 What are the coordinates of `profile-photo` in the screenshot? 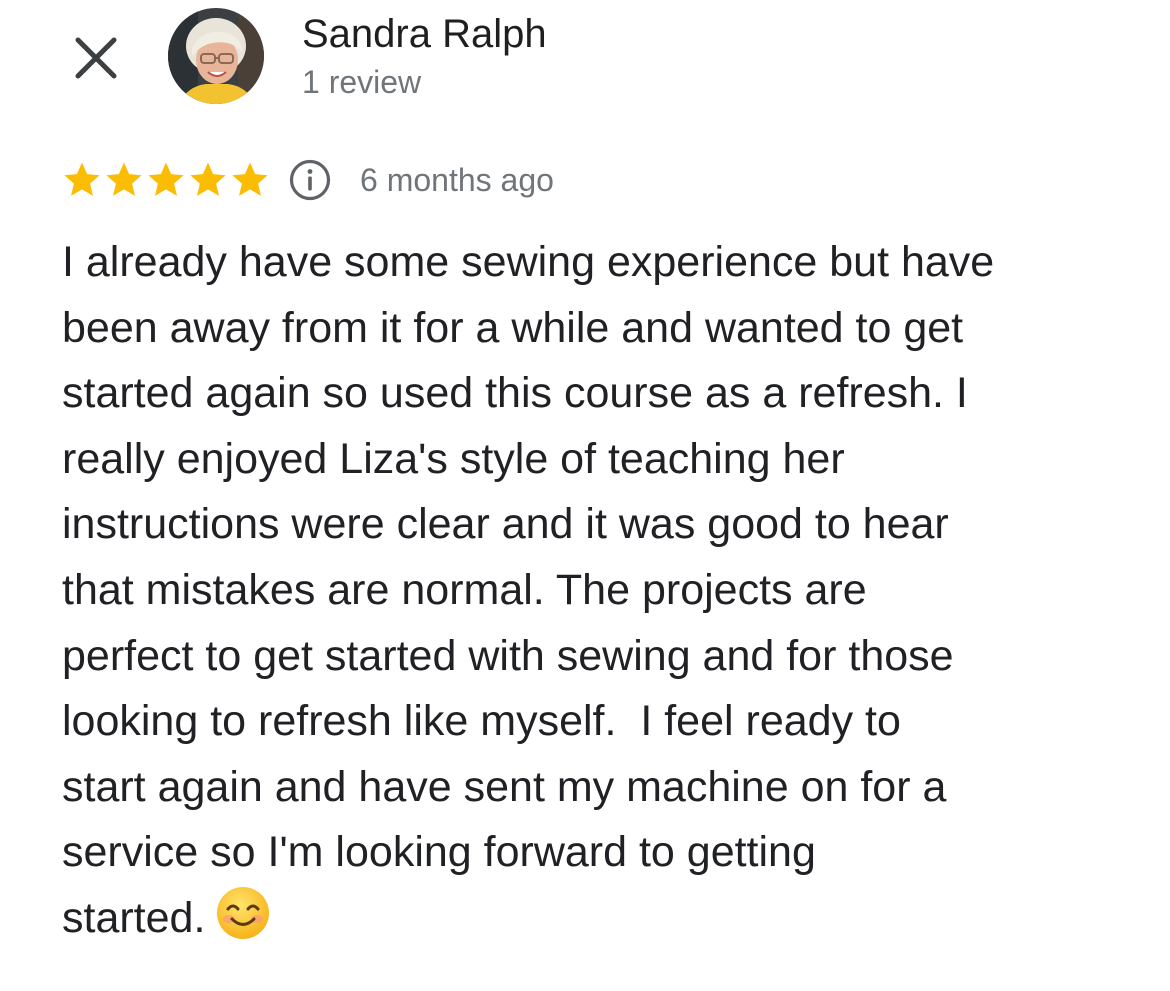 It's located at (216, 56).